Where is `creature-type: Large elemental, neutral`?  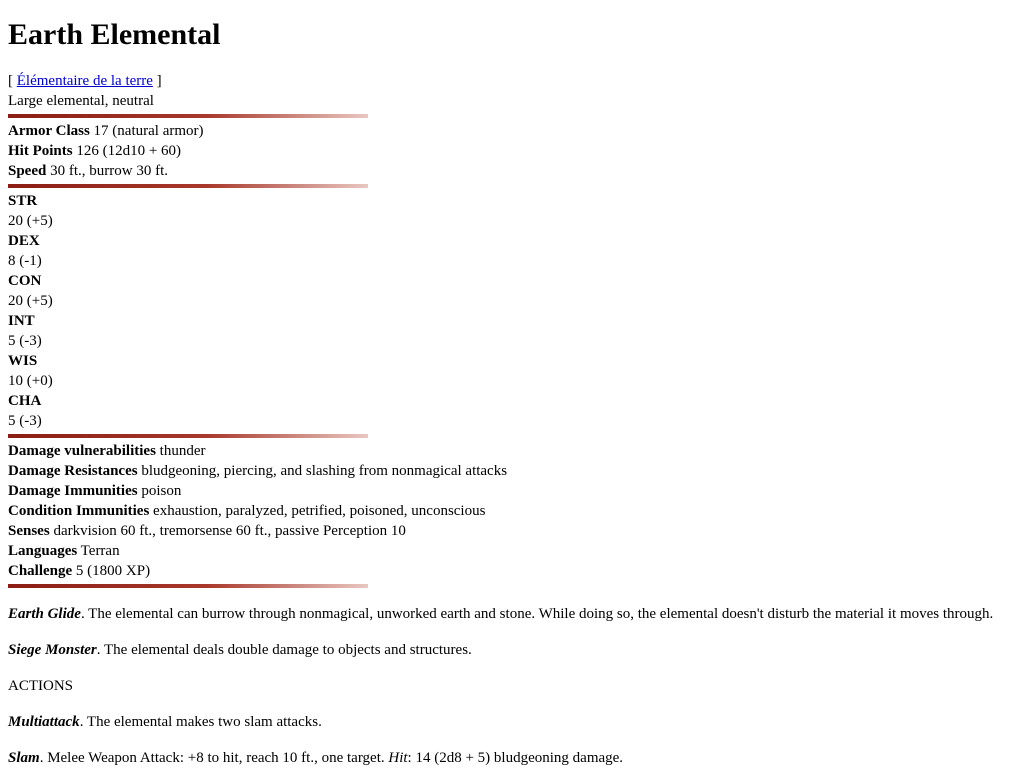
creature-type: Large elemental, neutral is located at coordinates (81, 101).